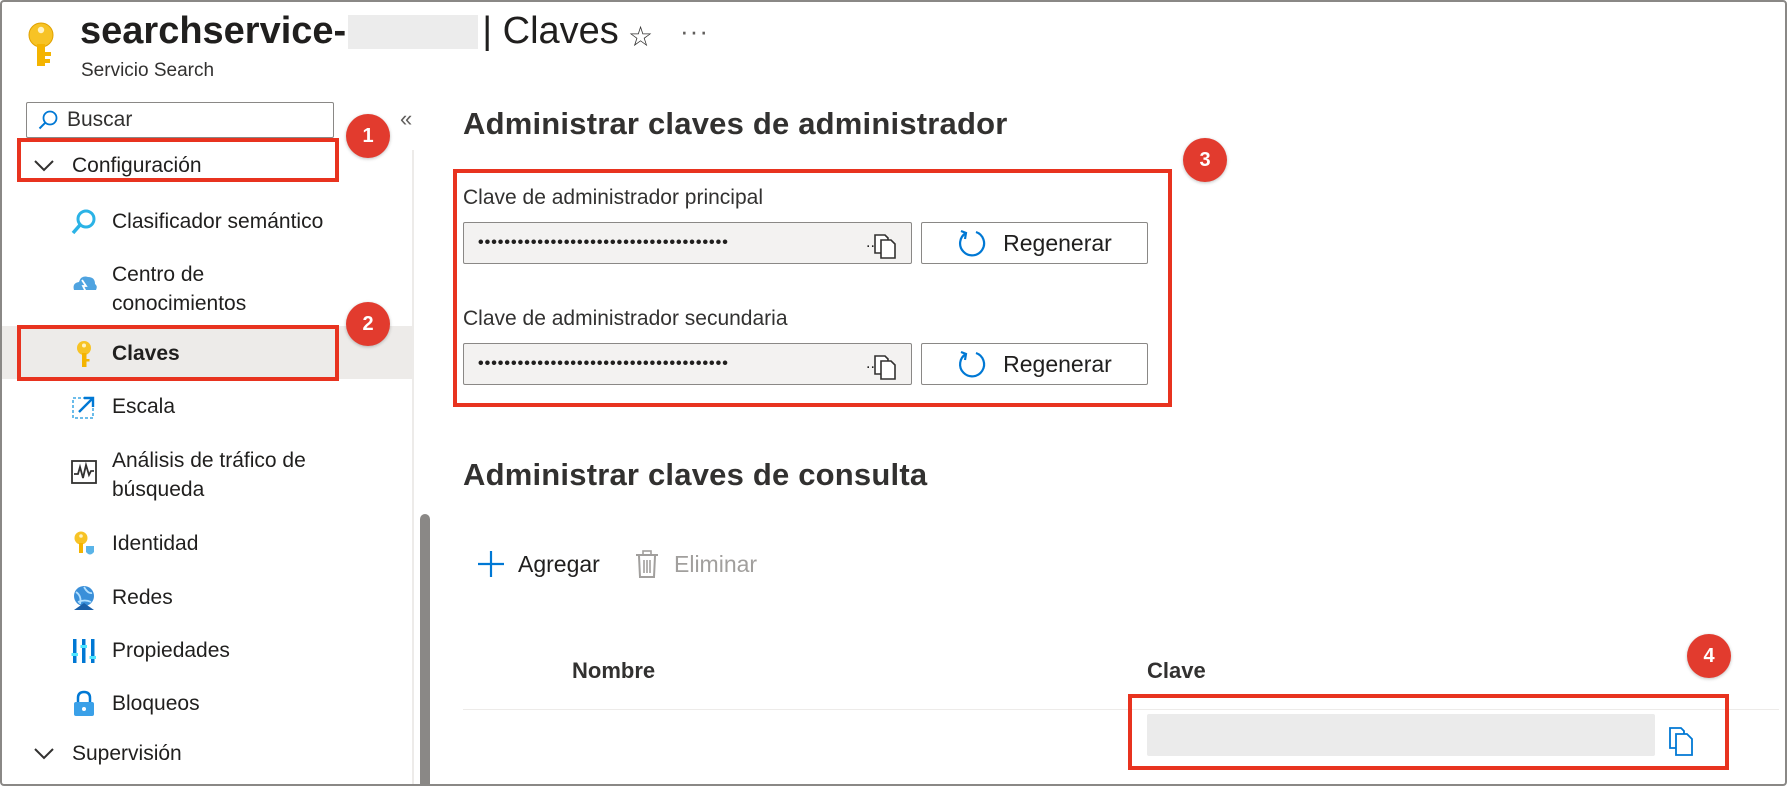  What do you see at coordinates (83, 651) in the screenshot?
I see `properties-icon` at bounding box center [83, 651].